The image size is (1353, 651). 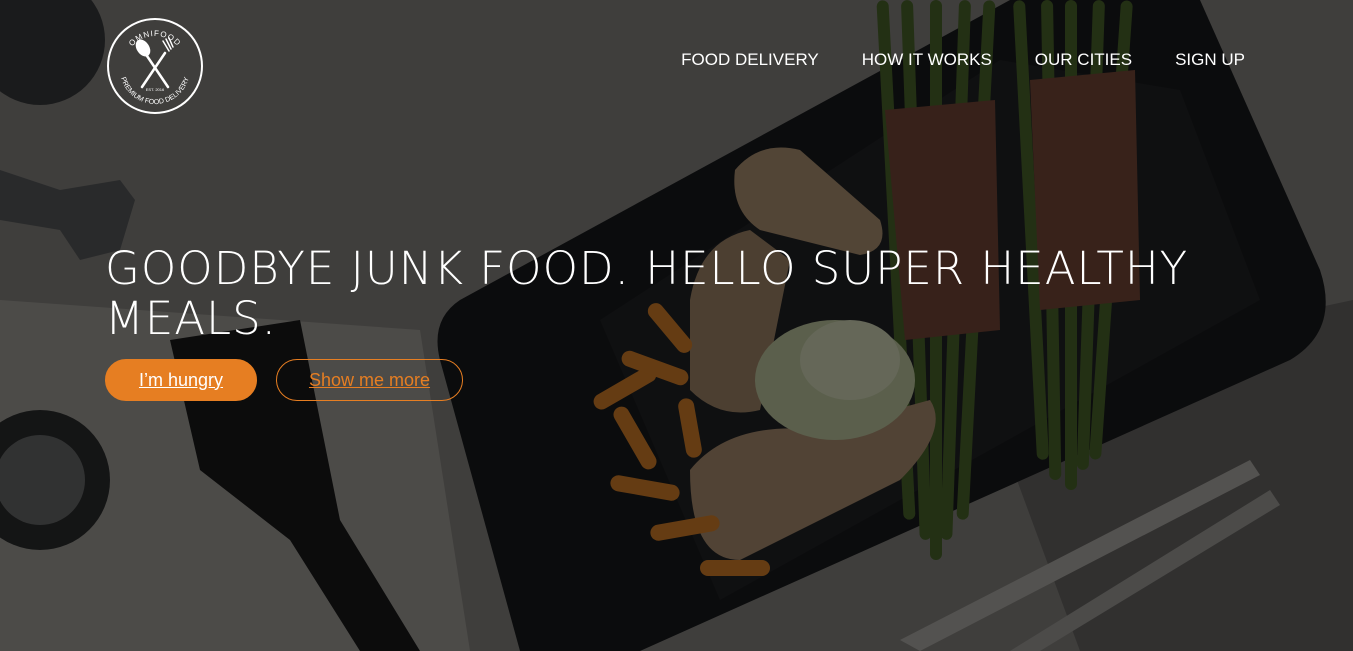 I want to click on hero-headline-line1: GOODBYE JUNK FOOD. HELLO SUPER HEALTHY, so click(x=647, y=268).